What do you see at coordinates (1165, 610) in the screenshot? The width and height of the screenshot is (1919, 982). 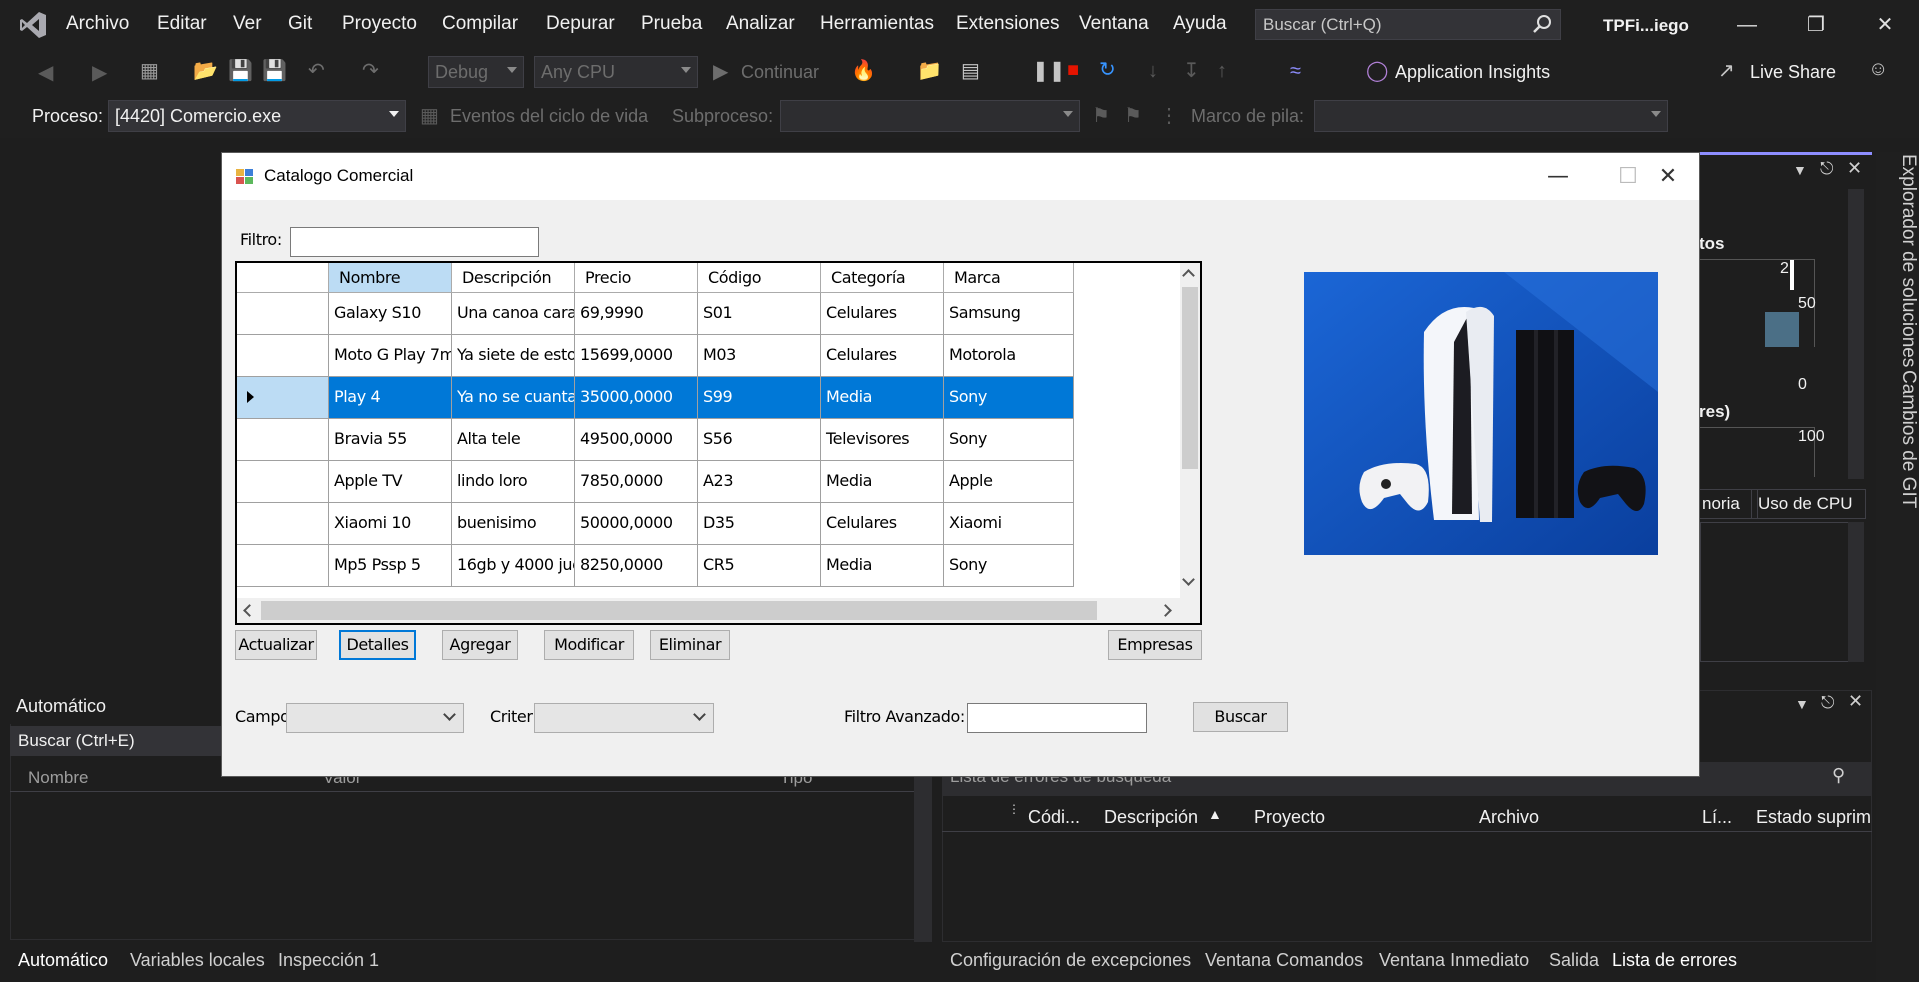 I see `scroll-right-icon` at bounding box center [1165, 610].